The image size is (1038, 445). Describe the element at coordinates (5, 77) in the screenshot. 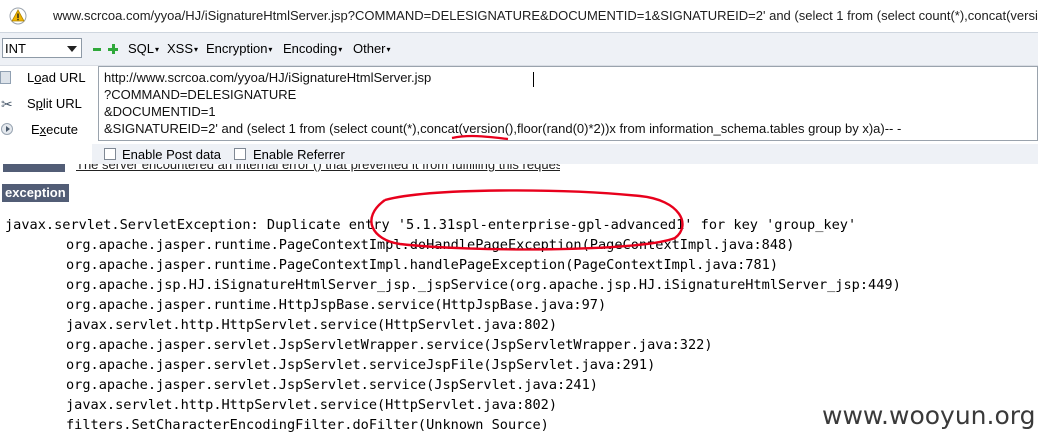

I see `load-url-icon` at that location.